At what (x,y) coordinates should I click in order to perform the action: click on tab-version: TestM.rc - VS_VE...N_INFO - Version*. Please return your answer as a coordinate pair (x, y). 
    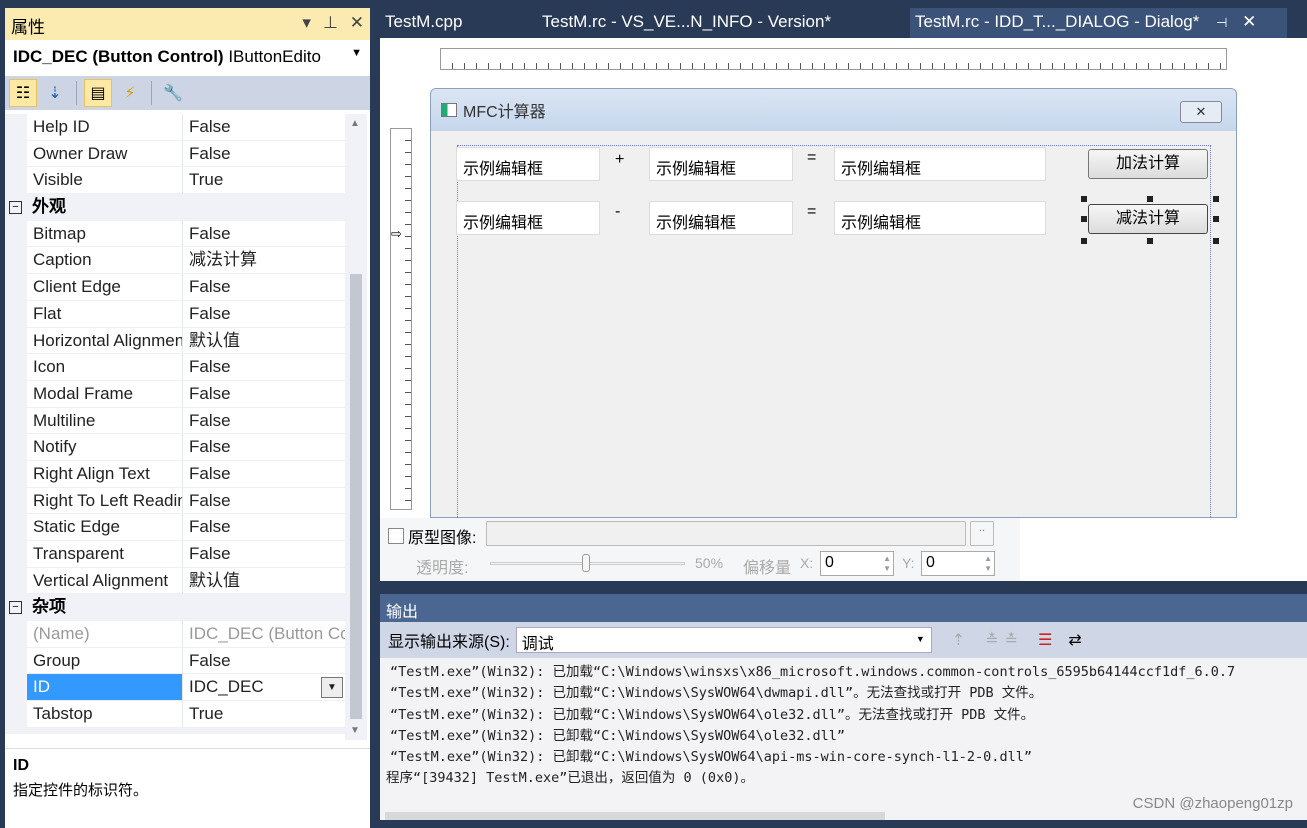
    Looking at the image, I should click on (686, 23).